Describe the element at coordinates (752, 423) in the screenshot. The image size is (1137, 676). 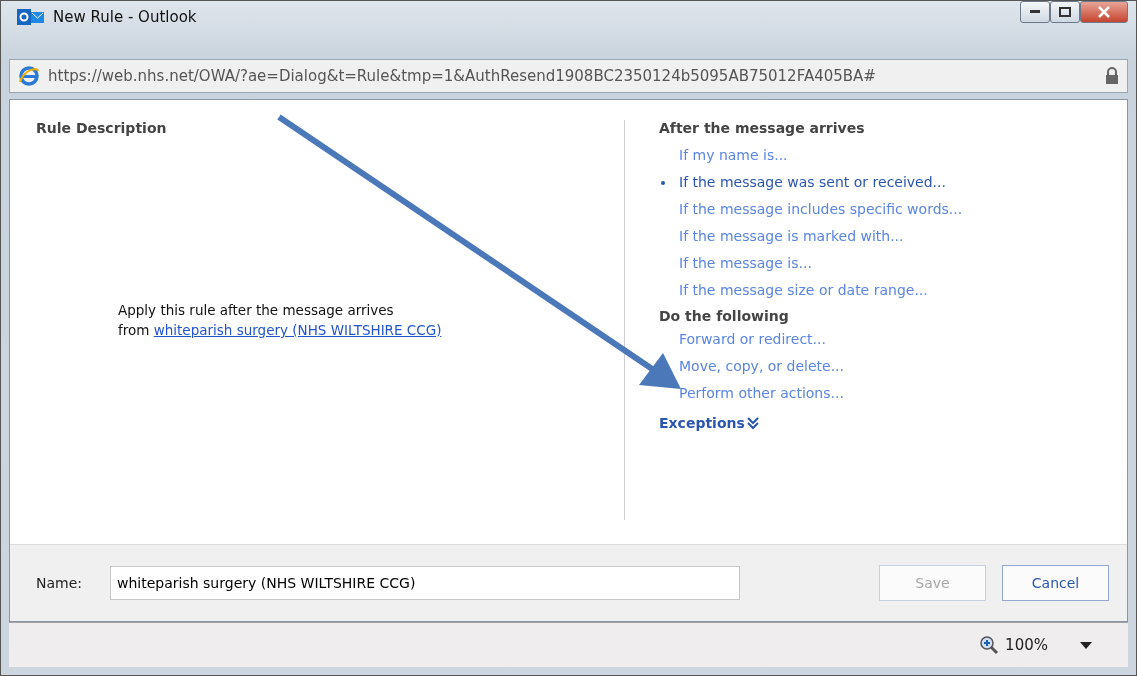
I see `double-chevron-icon` at that location.